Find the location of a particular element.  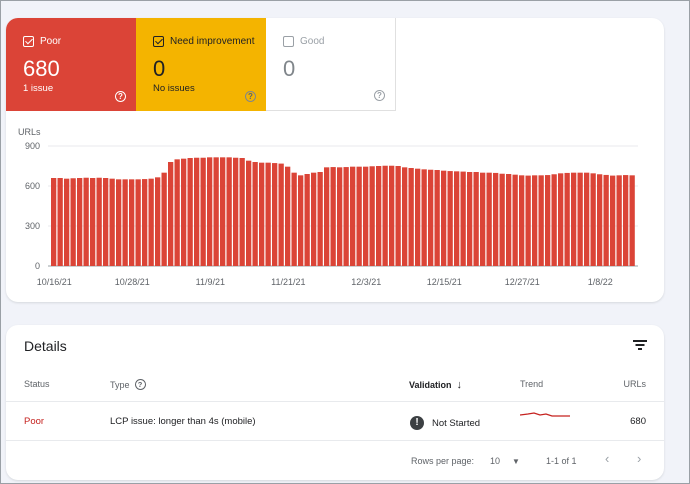

need-improvement-summary-tile: Need improvement 0 No issues ? is located at coordinates (201, 64).